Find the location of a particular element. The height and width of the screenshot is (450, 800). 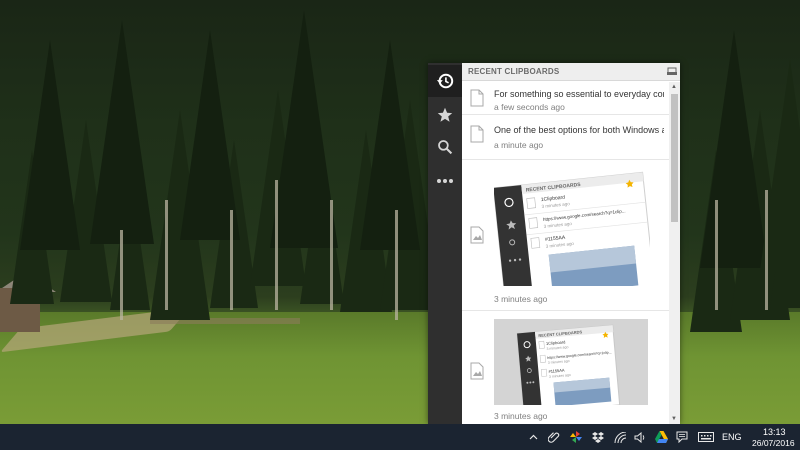

window-pin-icon is located at coordinates (672, 71).